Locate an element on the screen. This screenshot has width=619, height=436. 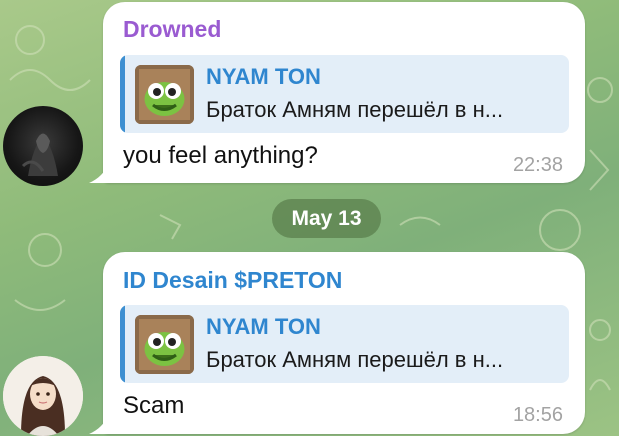
message-text: you feel anything? is located at coordinates (220, 155).